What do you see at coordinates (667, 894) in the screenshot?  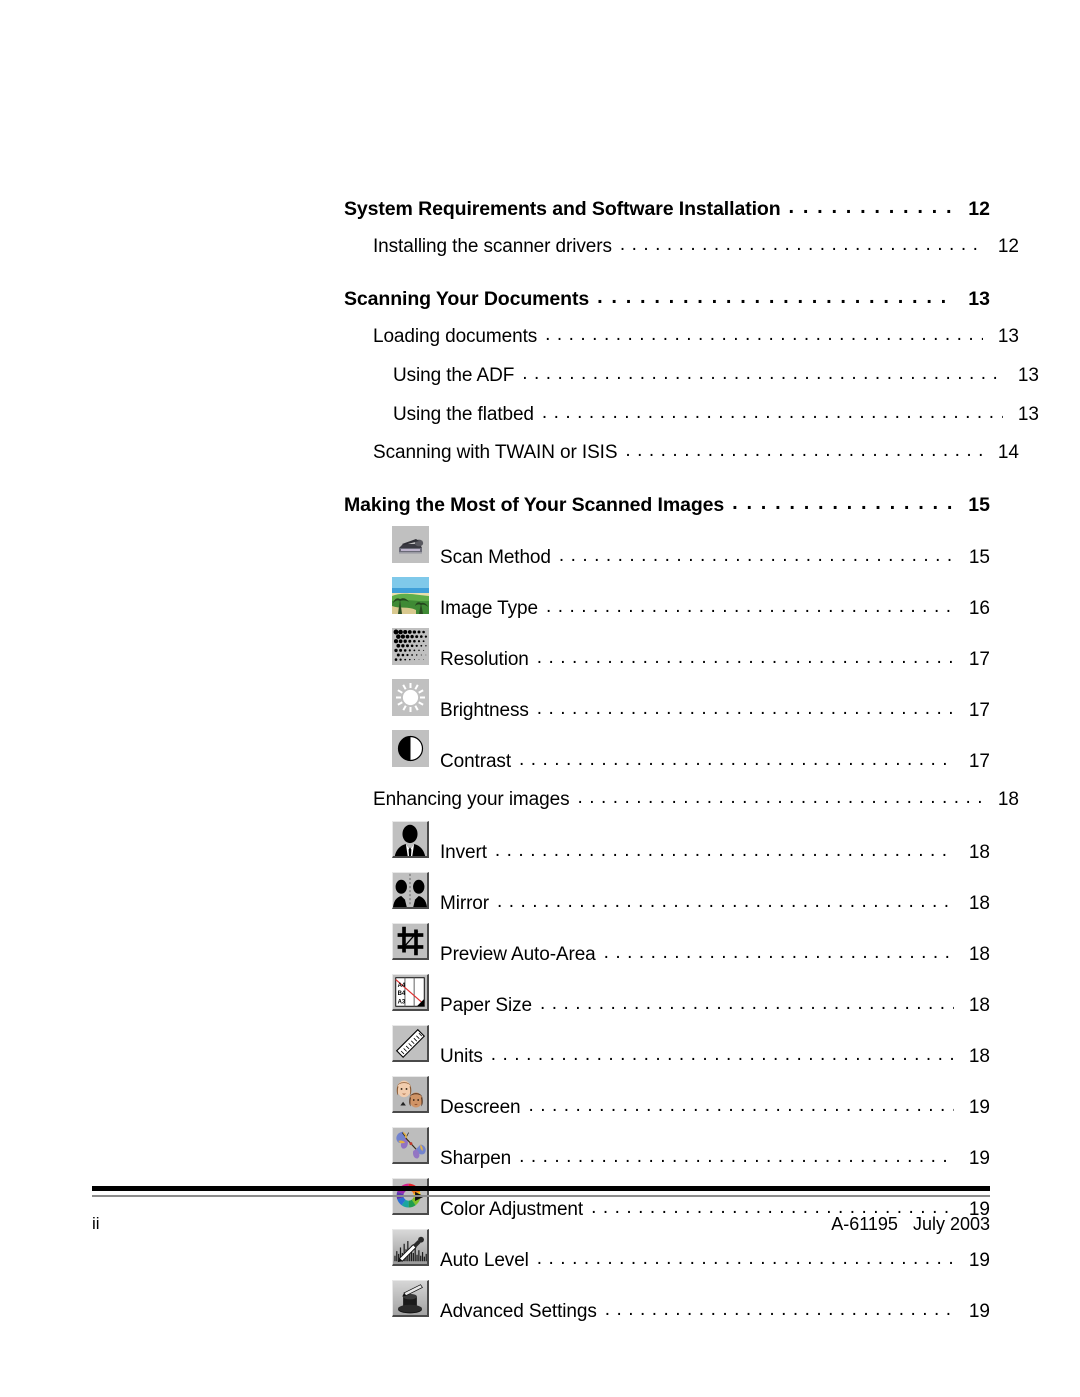 I see `toc-entry: Mirror 18` at bounding box center [667, 894].